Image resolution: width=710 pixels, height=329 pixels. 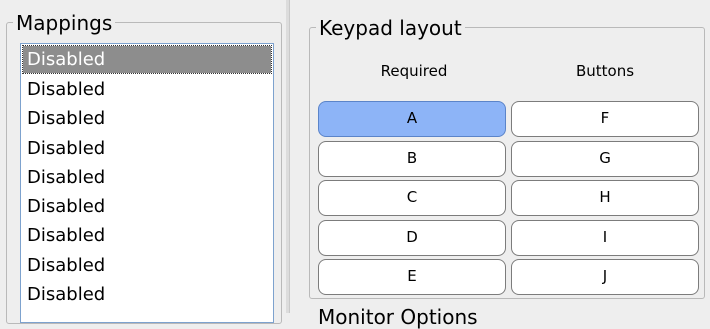 What do you see at coordinates (605, 158) in the screenshot?
I see `key-button-g: G` at bounding box center [605, 158].